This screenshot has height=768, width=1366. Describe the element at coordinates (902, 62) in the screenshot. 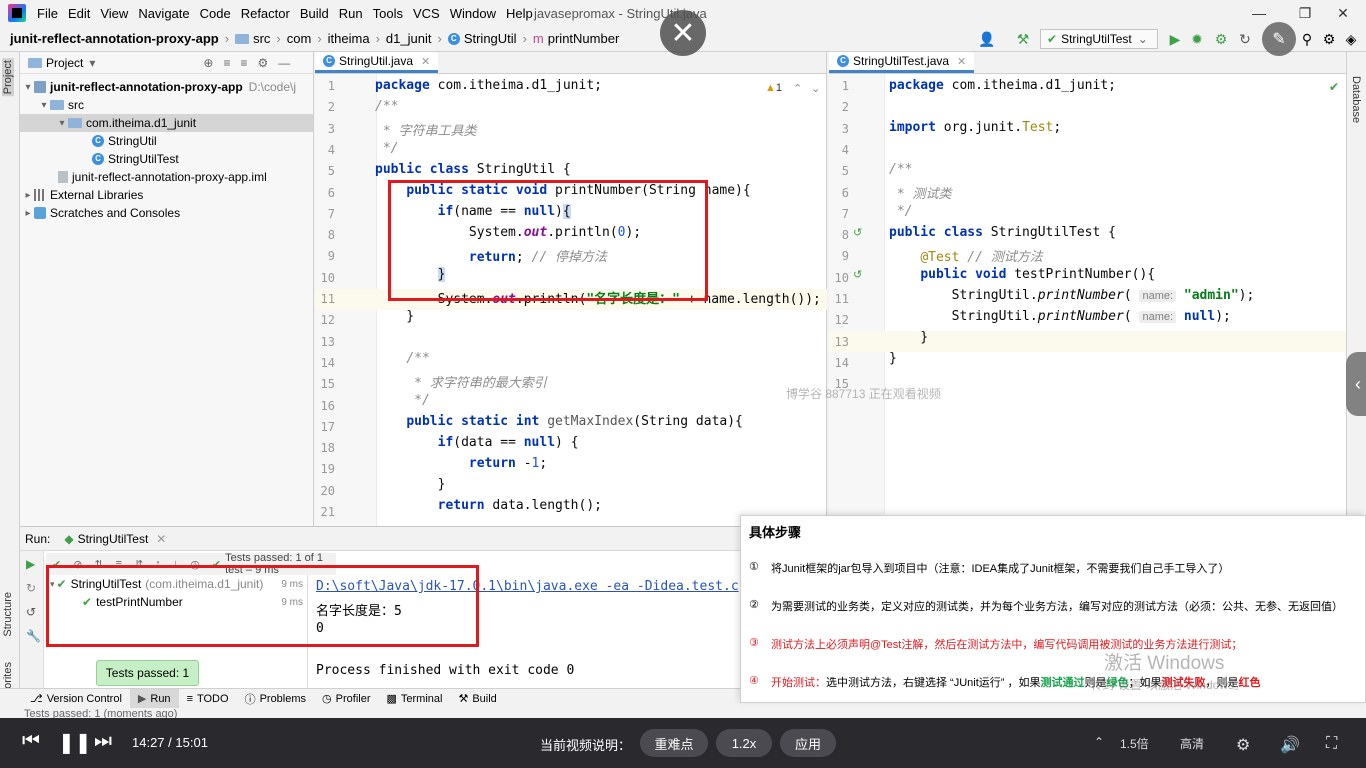

I see `tab-stringutiltest-java: C StringUtilTest.java ✕` at that location.